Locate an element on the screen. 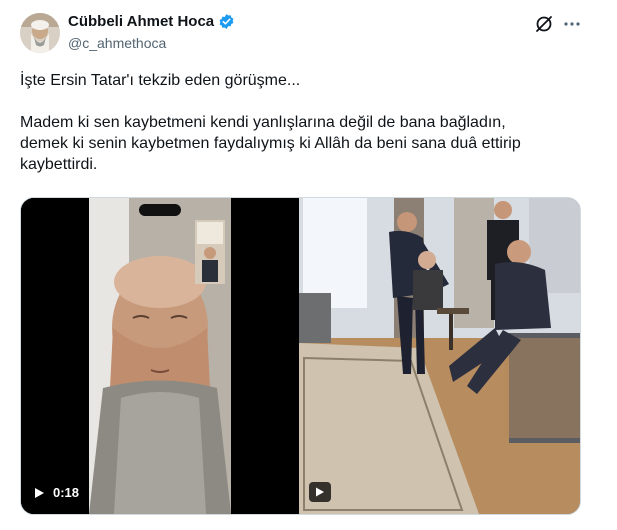  play-icon is located at coordinates (39, 493).